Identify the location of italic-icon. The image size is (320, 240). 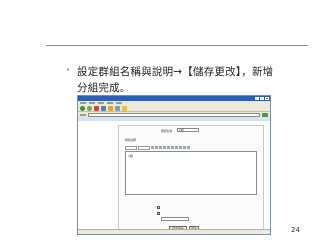
(156, 147).